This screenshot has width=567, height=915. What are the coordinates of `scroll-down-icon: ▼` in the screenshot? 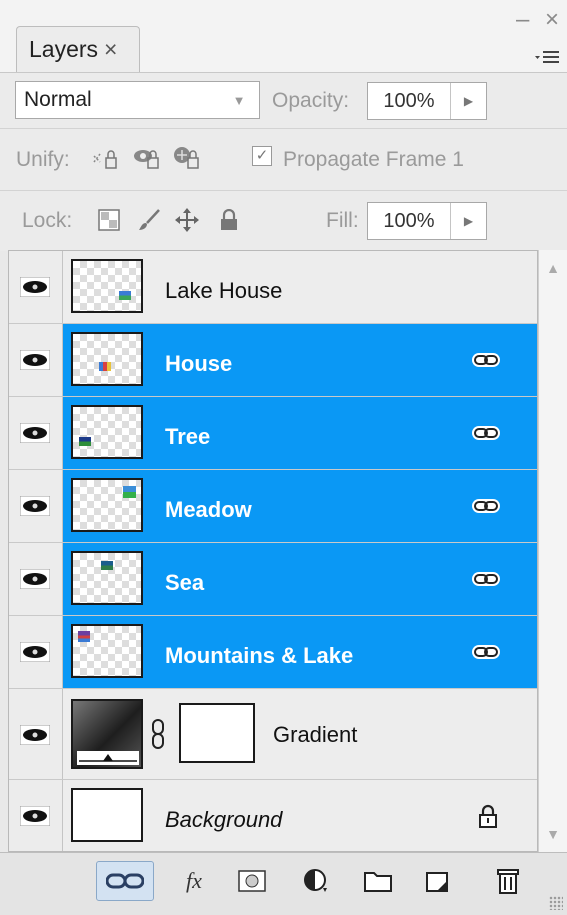 It's located at (553, 834).